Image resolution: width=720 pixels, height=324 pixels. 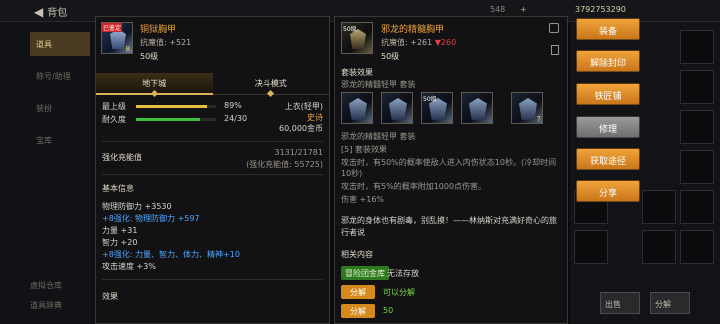 What do you see at coordinates (608, 159) in the screenshot?
I see `acquire-button: 获取途径` at bounding box center [608, 159].